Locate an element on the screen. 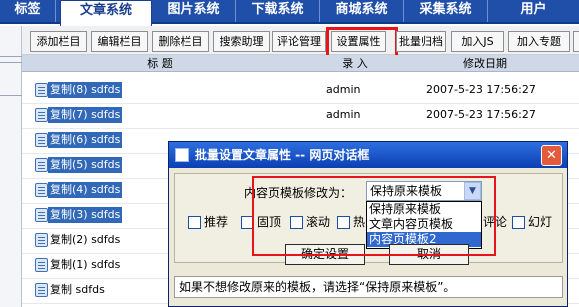  nav-tab-collect: 采集系统 is located at coordinates (446, 11).